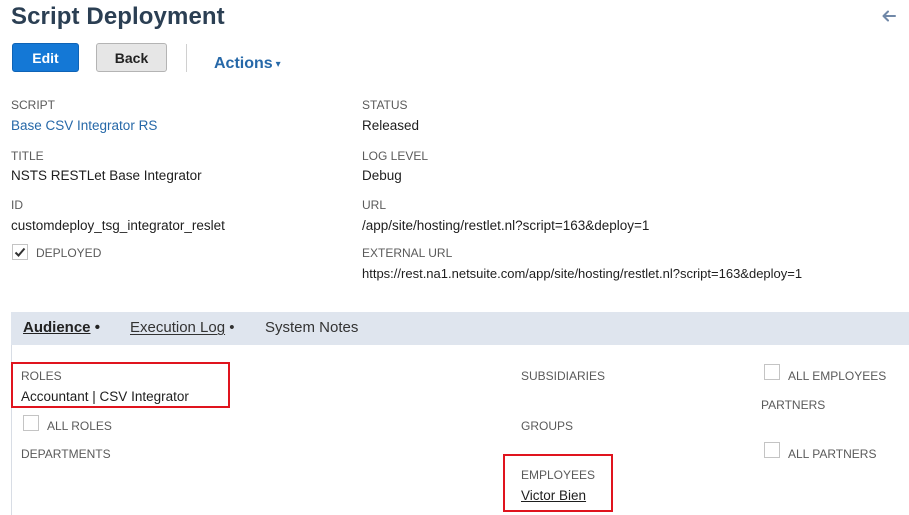 The height and width of the screenshot is (515, 909). I want to click on id-value: customdeploy_tsg_integrator_reslet, so click(118, 225).